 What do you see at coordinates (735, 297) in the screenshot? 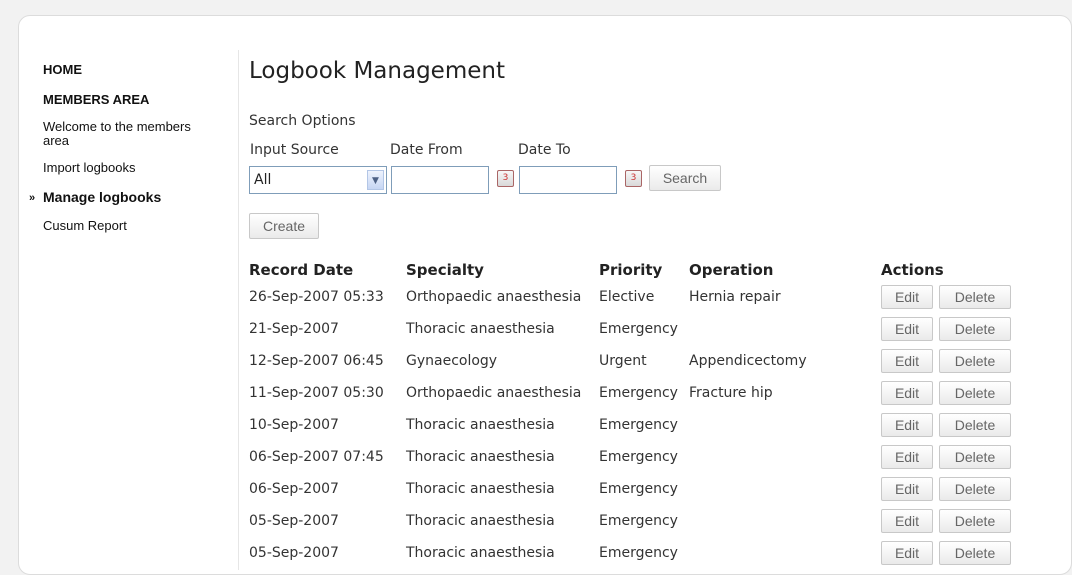
I see `cell-operation: Hernia repair` at bounding box center [735, 297].